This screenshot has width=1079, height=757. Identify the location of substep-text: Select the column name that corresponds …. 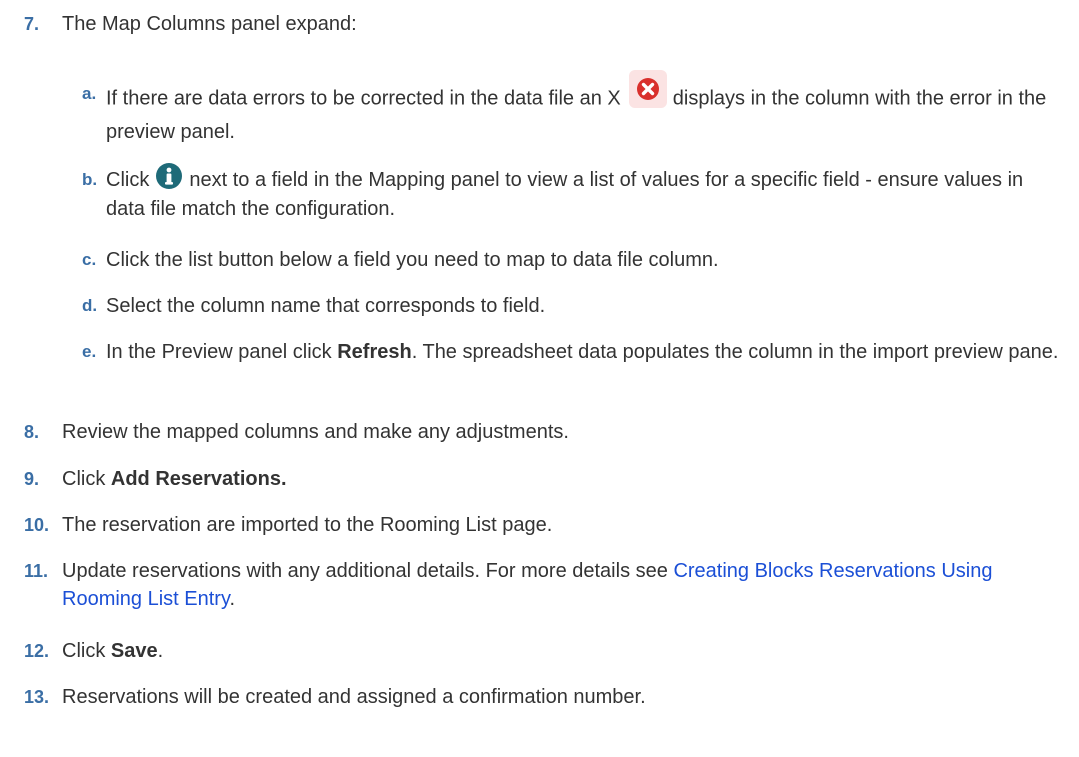
(326, 306).